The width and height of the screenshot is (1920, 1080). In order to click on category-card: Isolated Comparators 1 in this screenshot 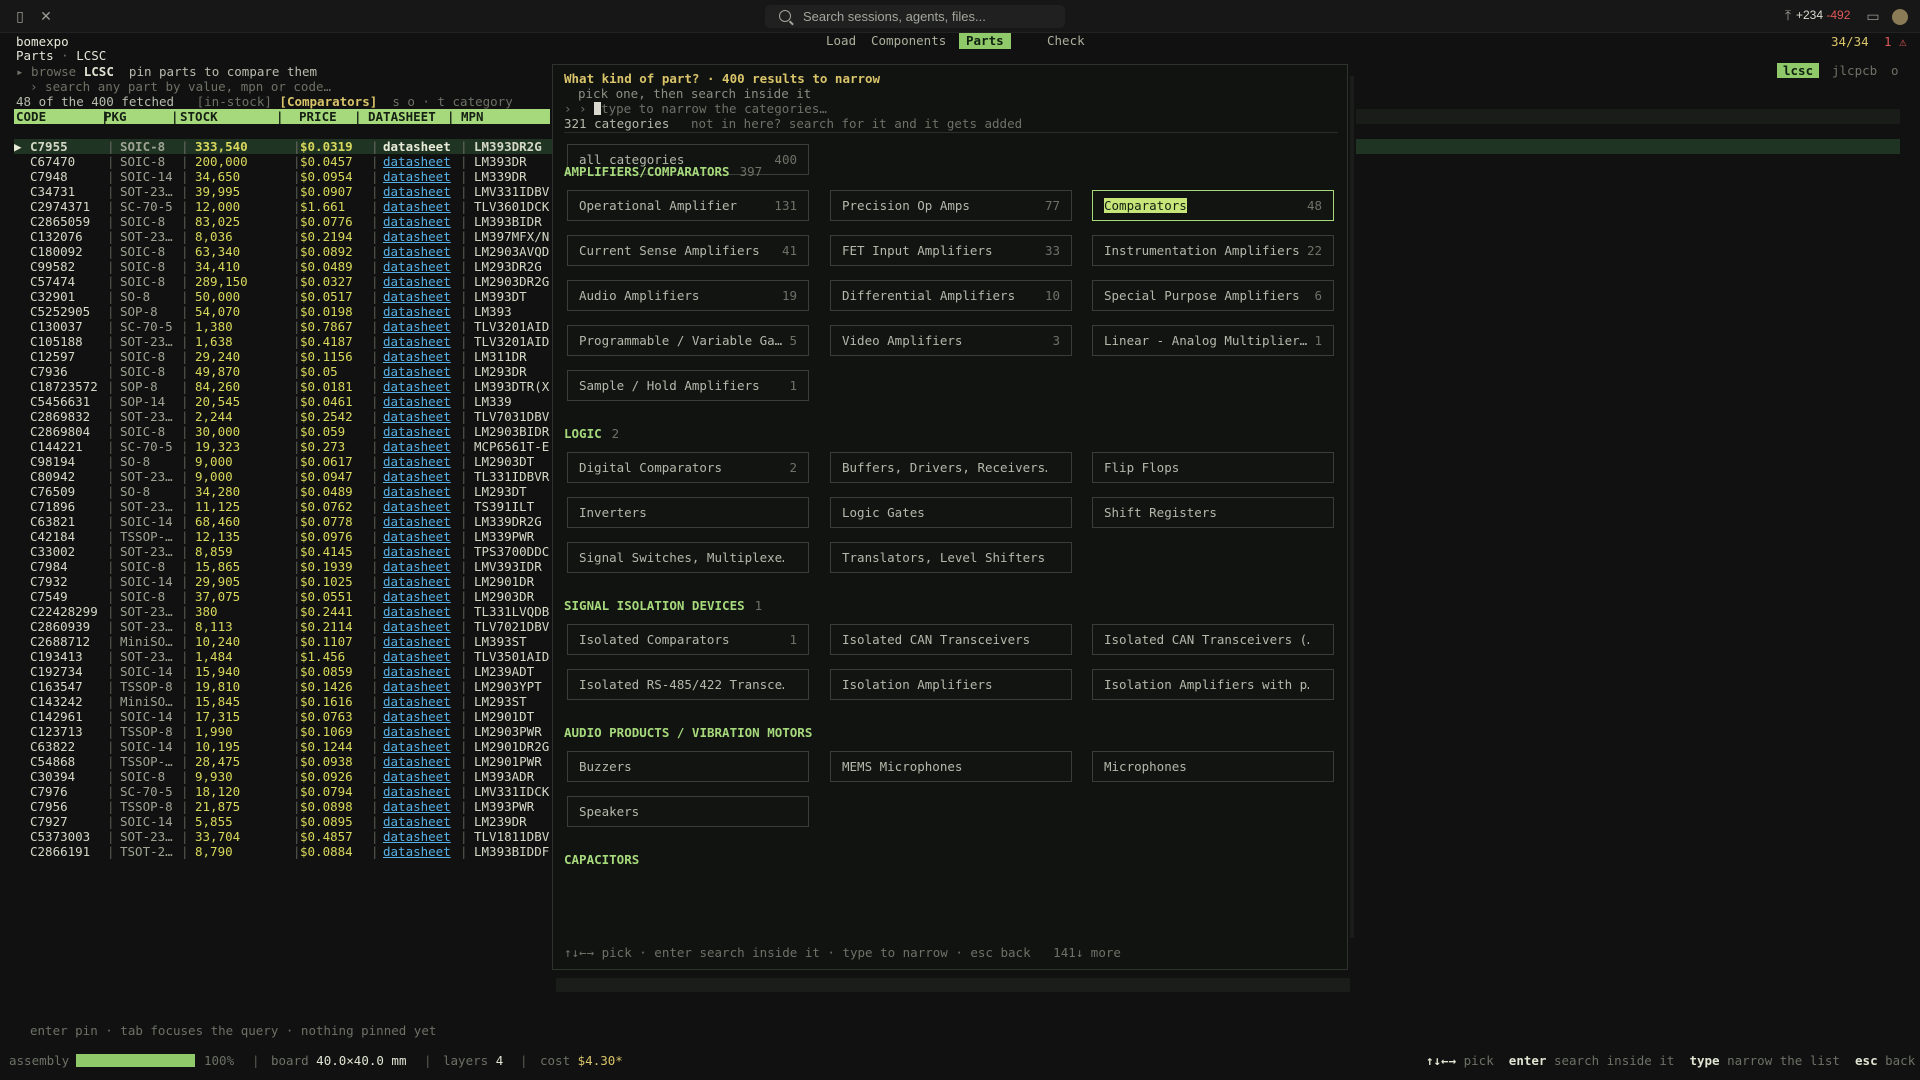, I will do `click(688, 639)`.